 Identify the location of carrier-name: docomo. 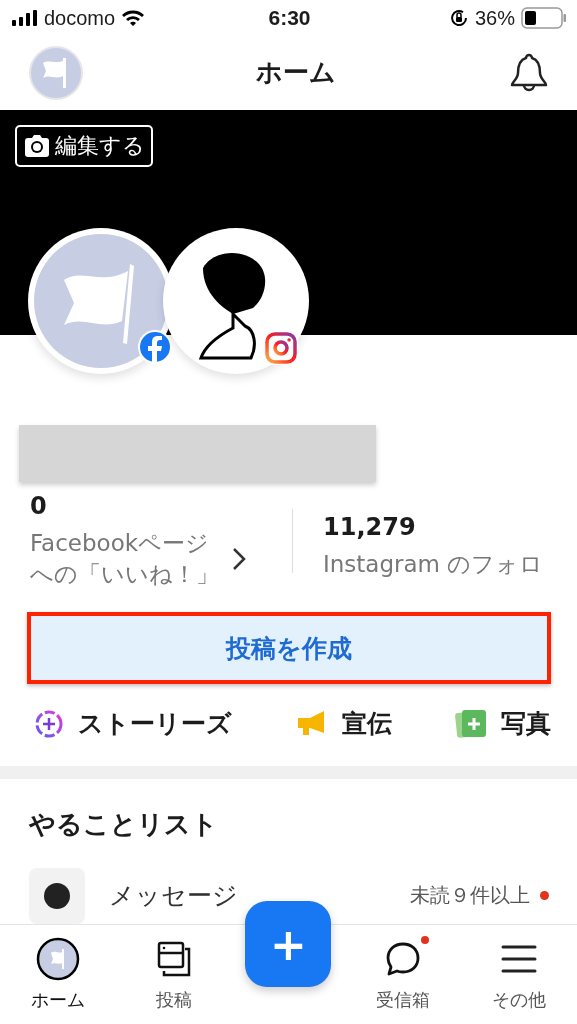
(80, 18).